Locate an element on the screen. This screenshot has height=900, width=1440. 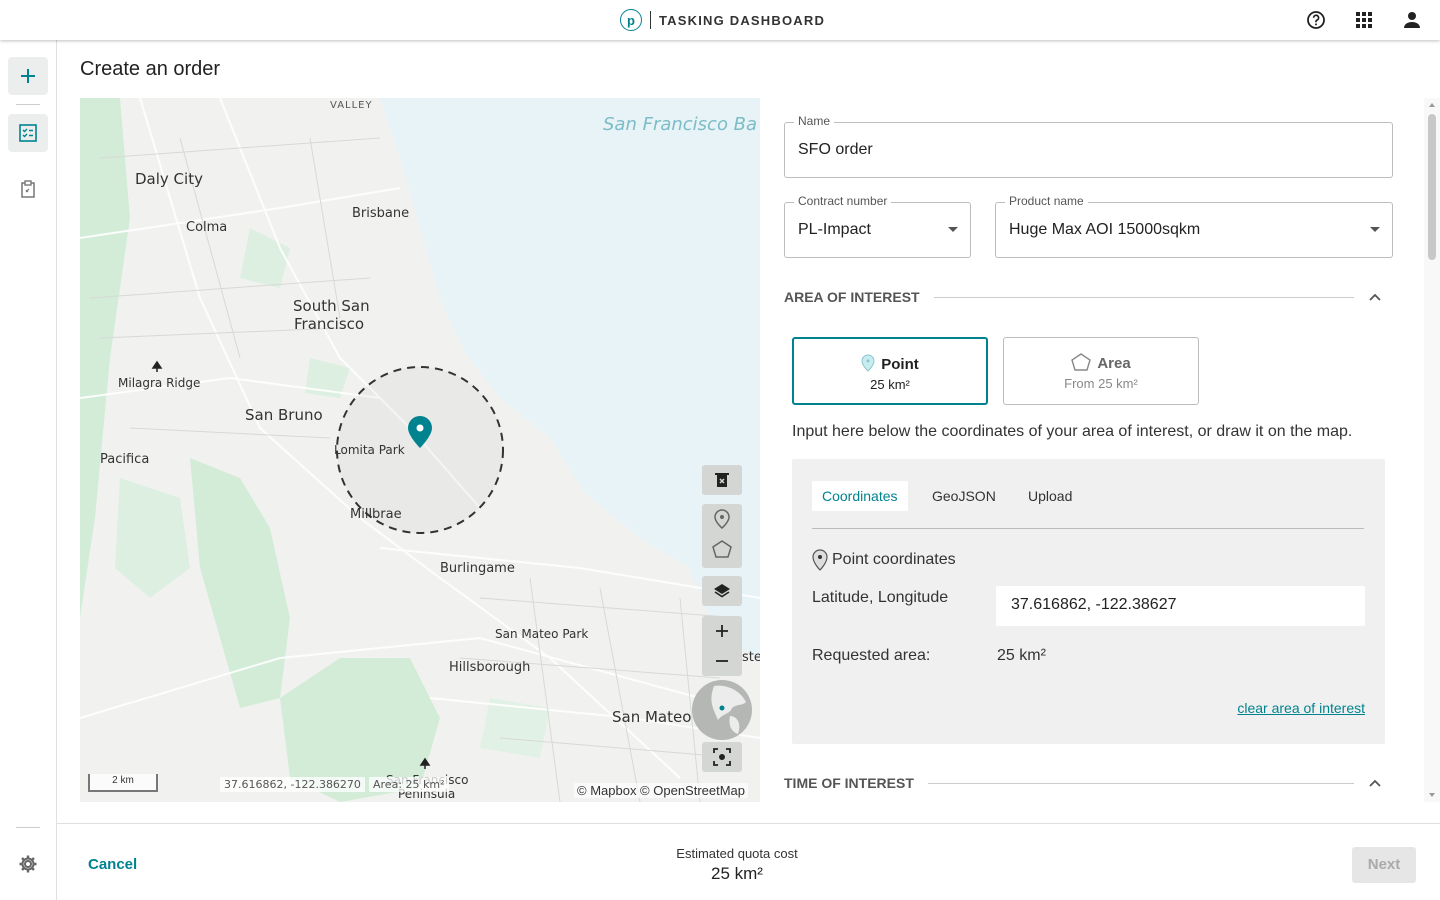
map-scale-bar: 2 km is located at coordinates (123, 783).